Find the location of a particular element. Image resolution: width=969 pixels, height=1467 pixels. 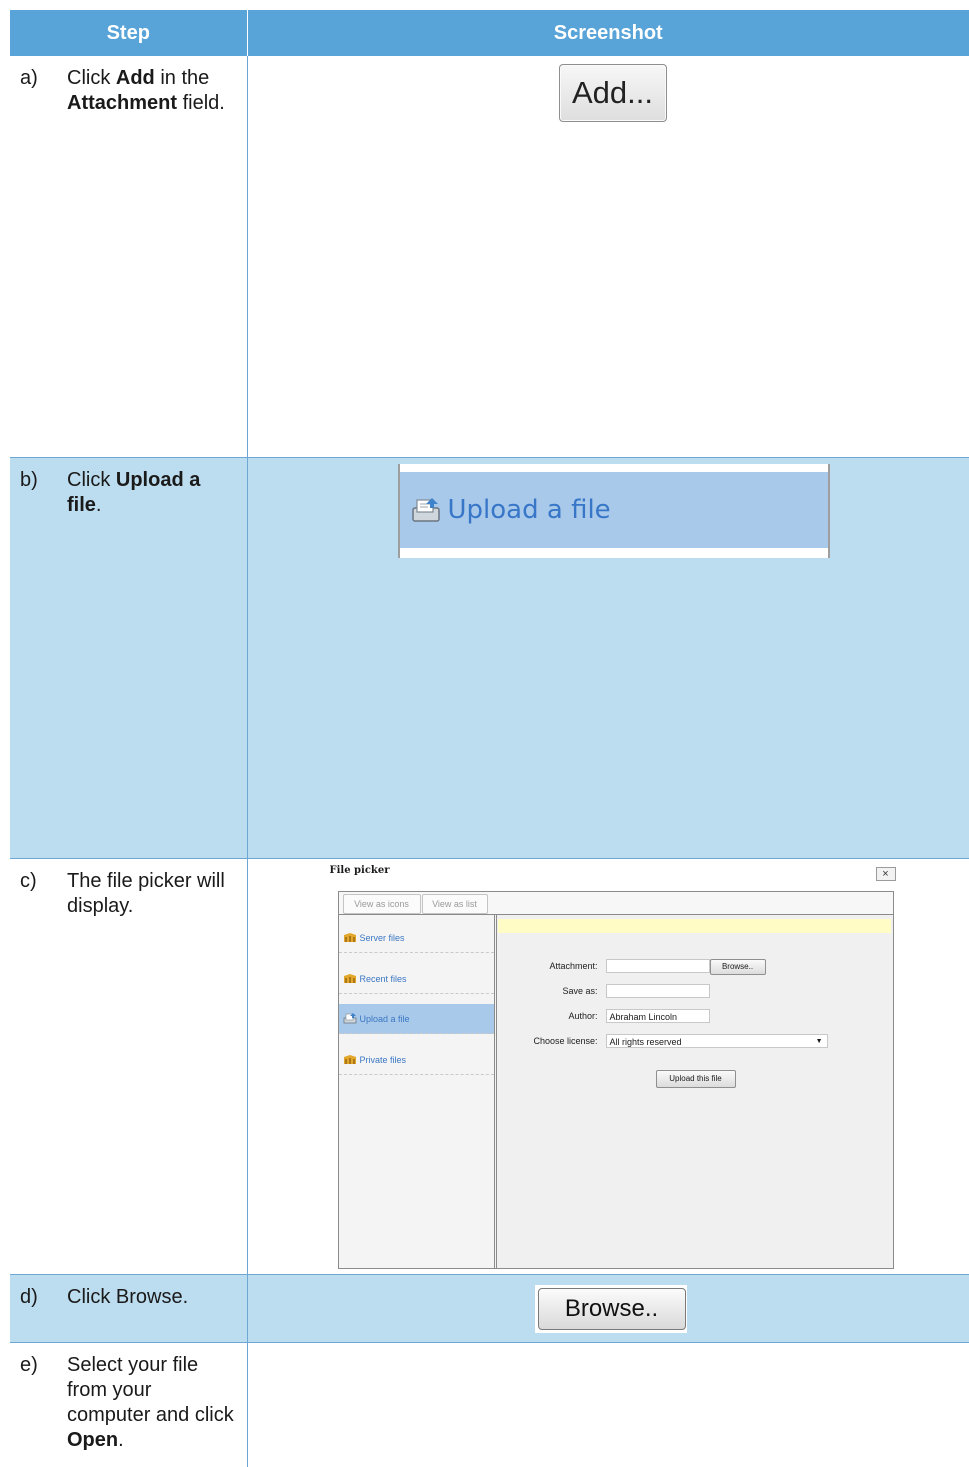

close-icon: × is located at coordinates (886, 874).